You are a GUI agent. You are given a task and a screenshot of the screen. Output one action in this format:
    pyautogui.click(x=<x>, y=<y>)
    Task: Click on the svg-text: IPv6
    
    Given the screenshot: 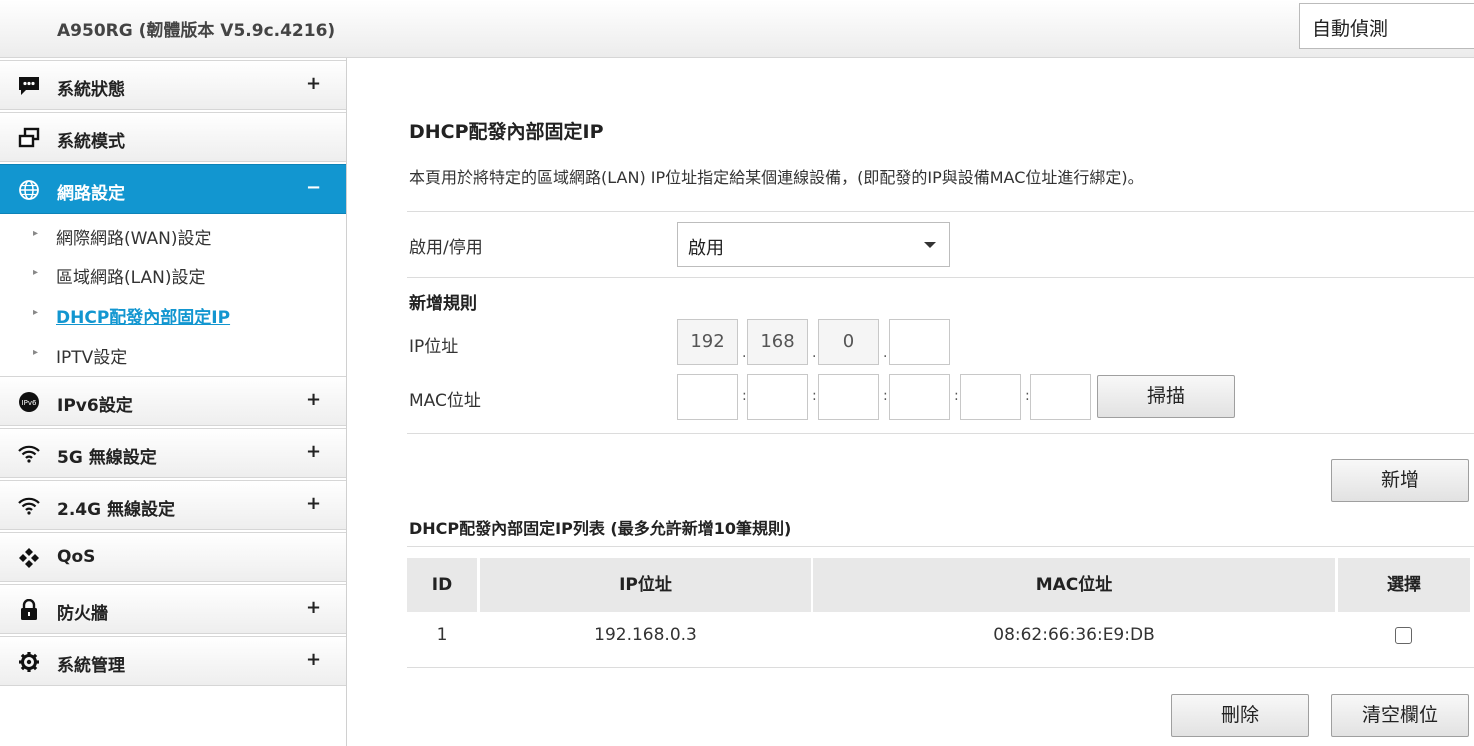 What is the action you would take?
    pyautogui.click(x=29, y=403)
    